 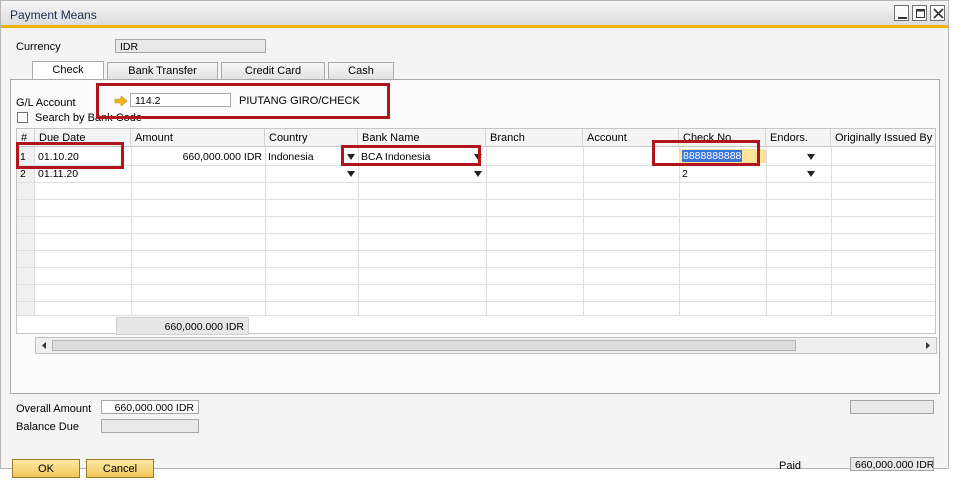 I want to click on gl-account-label: G/L Account, so click(x=46, y=103).